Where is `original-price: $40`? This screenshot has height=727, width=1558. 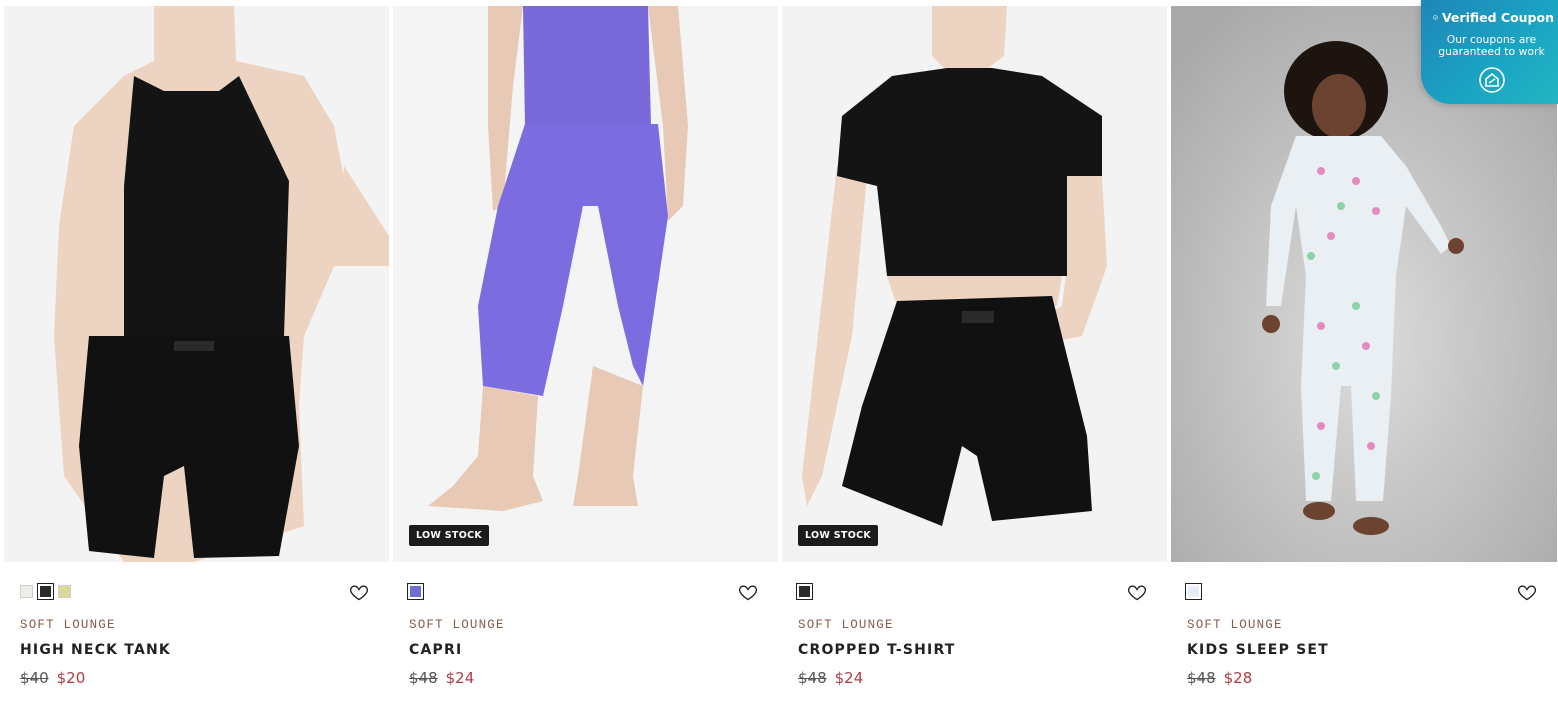 original-price: $40 is located at coordinates (34, 678).